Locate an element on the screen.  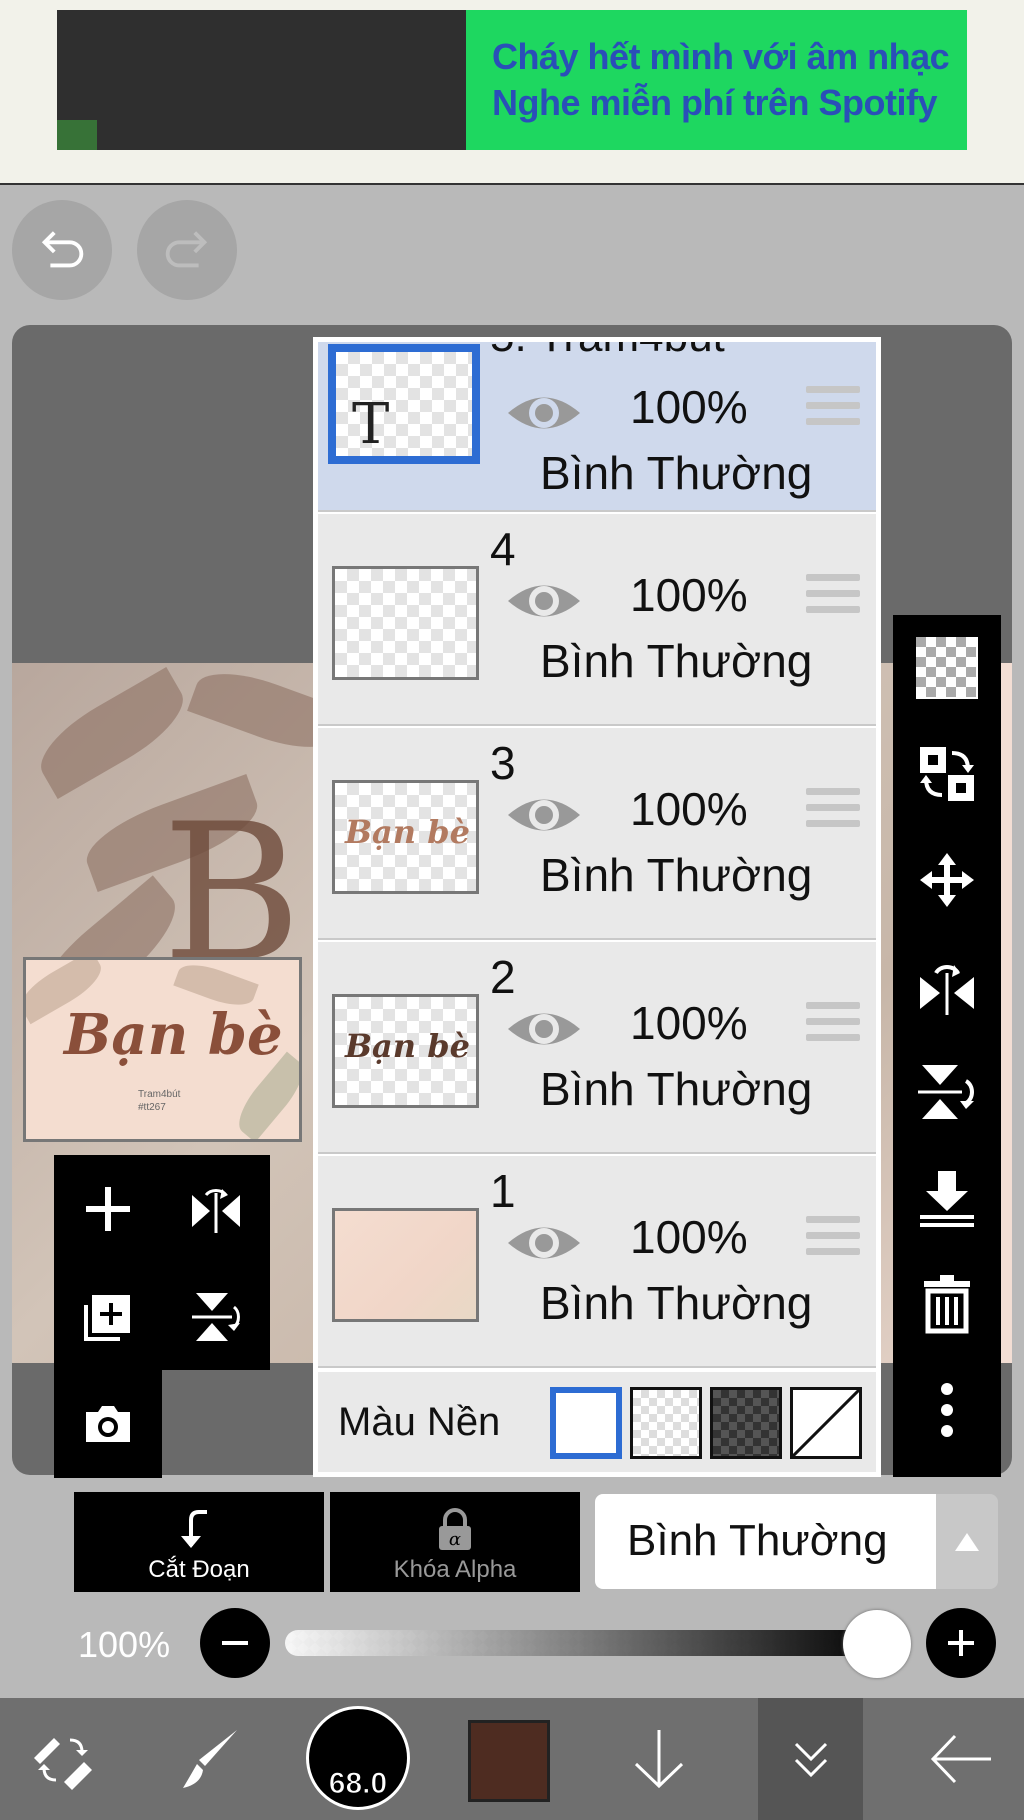
tool-switch-button is located at coordinates (63, 1759).